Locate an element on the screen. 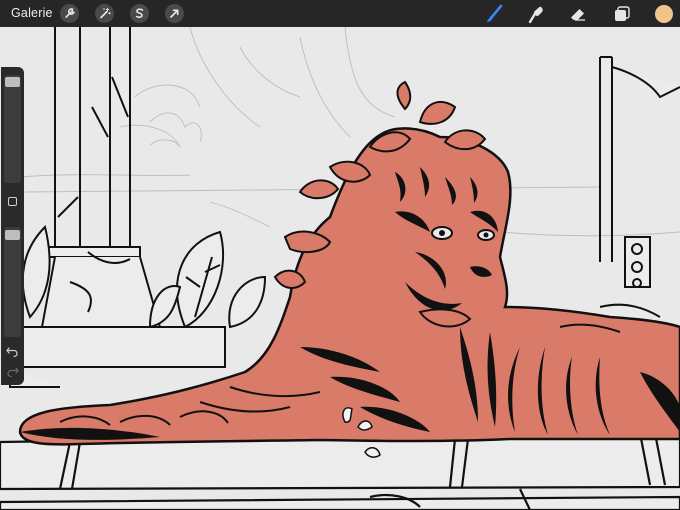 Image resolution: width=680 pixels, height=510 pixels. color-picker-swatch is located at coordinates (664, 14).